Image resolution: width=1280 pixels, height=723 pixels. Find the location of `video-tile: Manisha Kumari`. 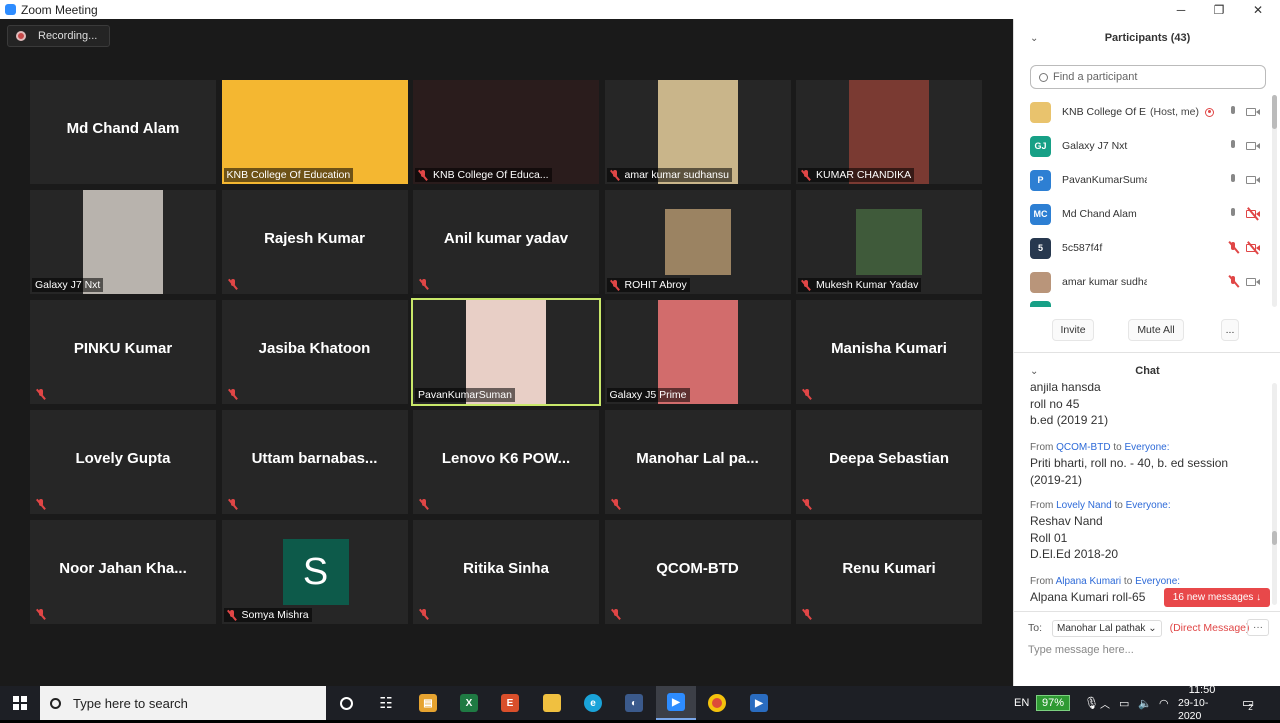

video-tile: Manisha Kumari is located at coordinates (889, 352).